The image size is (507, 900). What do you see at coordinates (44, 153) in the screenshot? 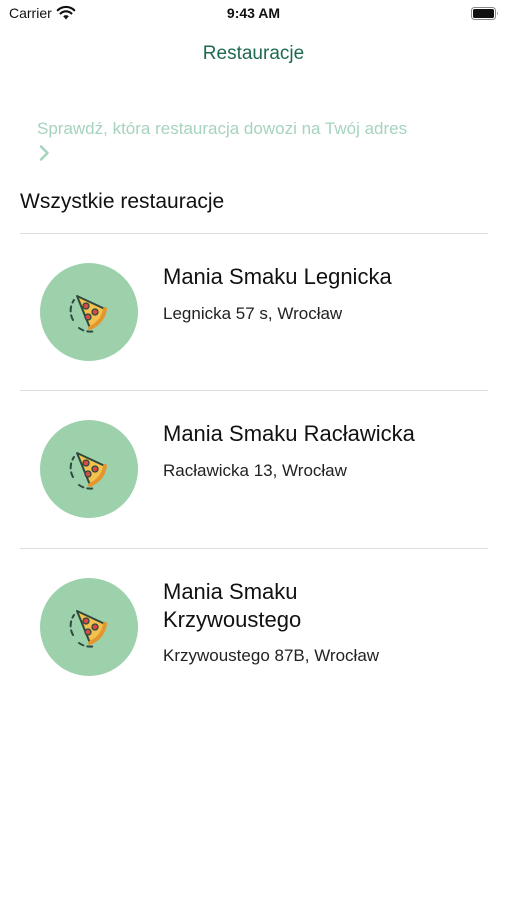
I see `chevron-right-icon` at bounding box center [44, 153].